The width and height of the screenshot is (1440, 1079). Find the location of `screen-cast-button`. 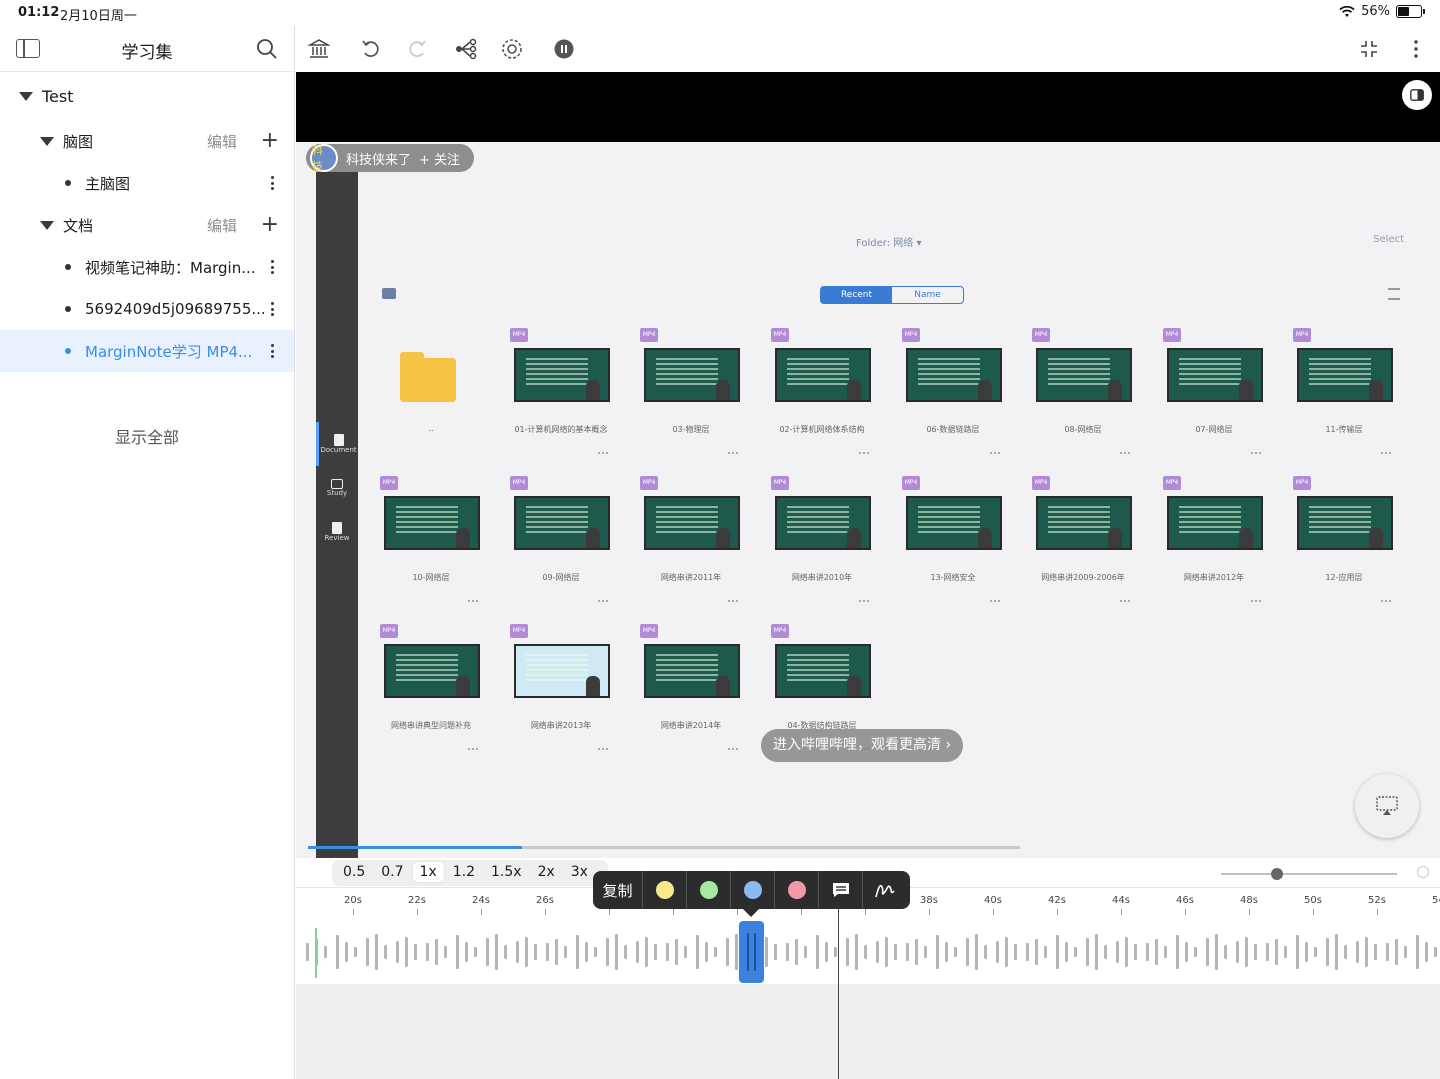

screen-cast-button is located at coordinates (1387, 806).